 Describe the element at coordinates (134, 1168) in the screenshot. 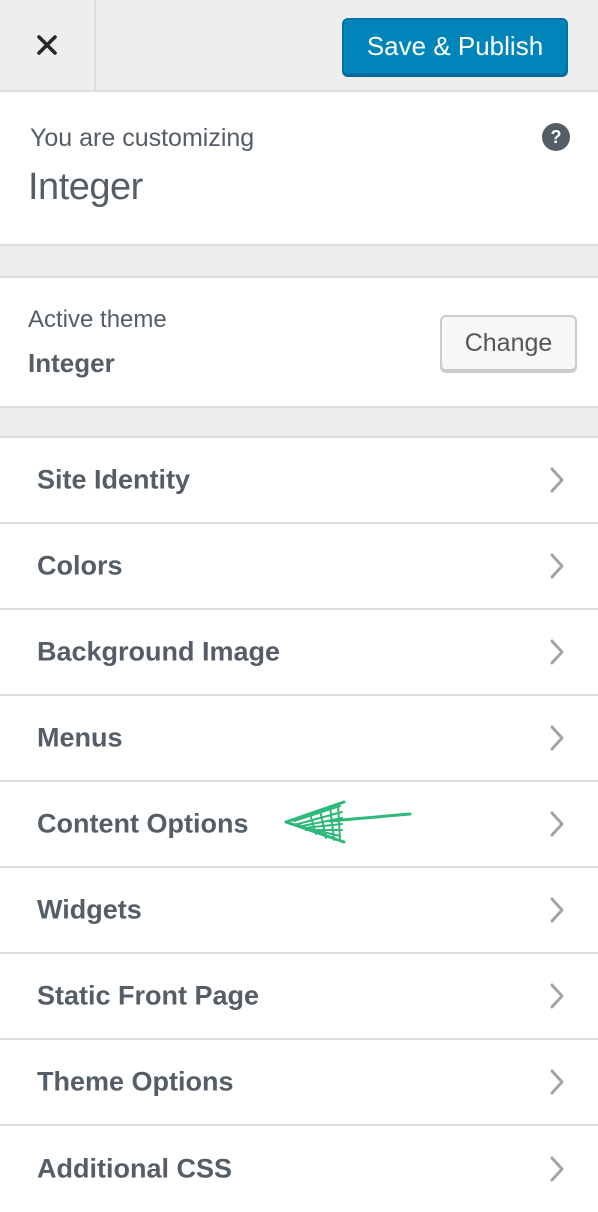

I see `section-label: Additional CSS` at that location.